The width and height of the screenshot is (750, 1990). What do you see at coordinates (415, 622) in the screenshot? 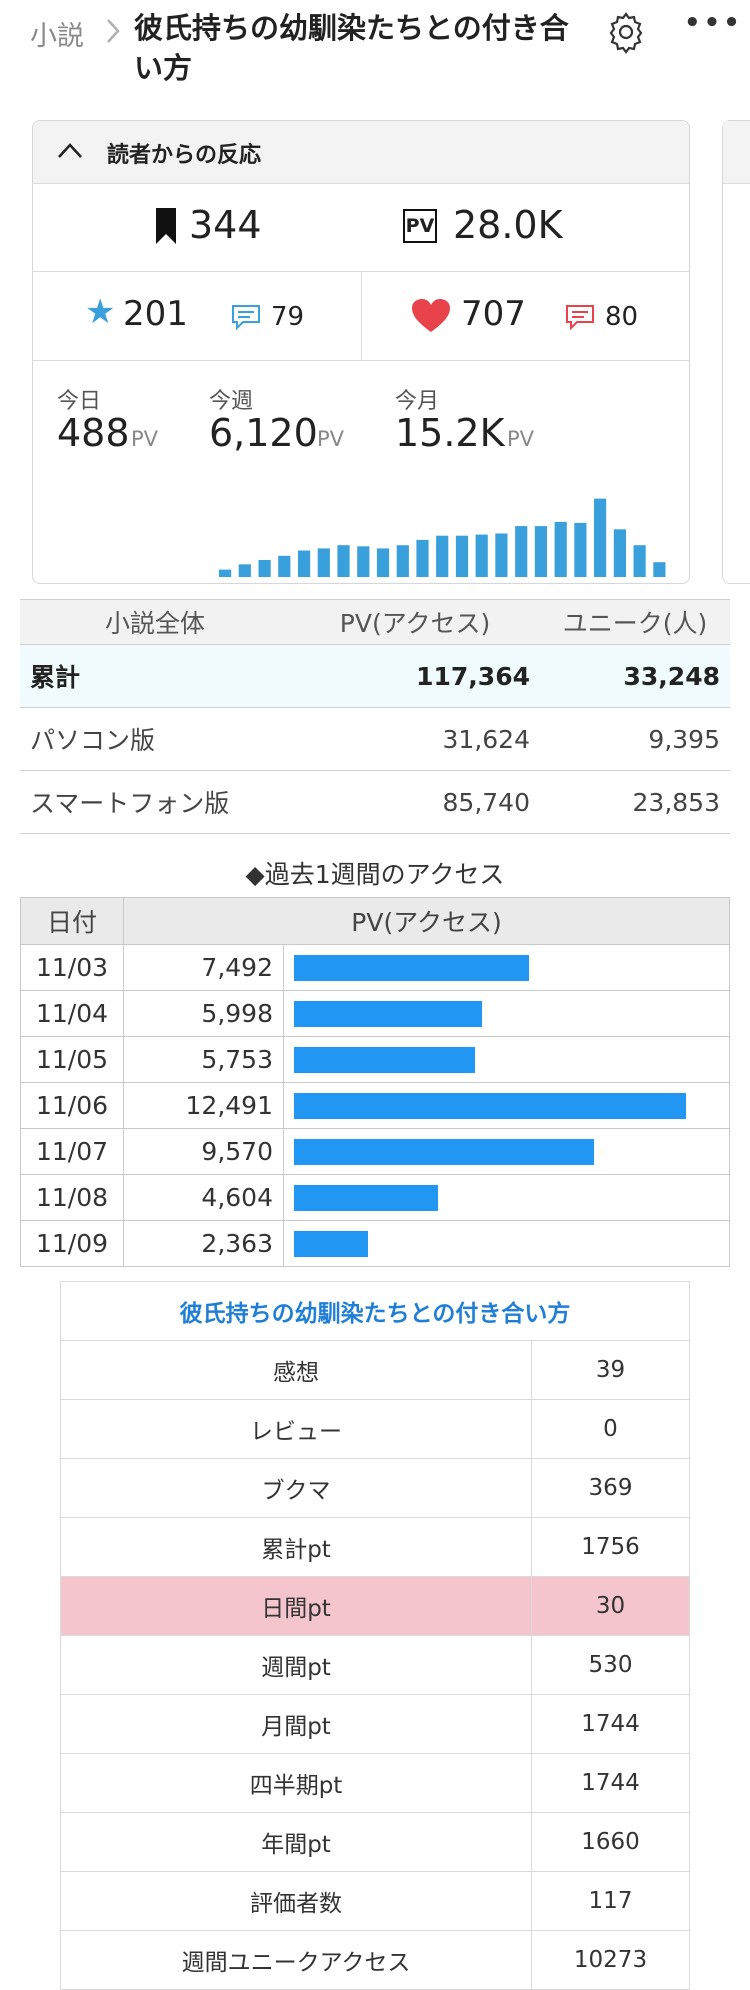
I see `col-header-pv: PV(アクセス)` at bounding box center [415, 622].